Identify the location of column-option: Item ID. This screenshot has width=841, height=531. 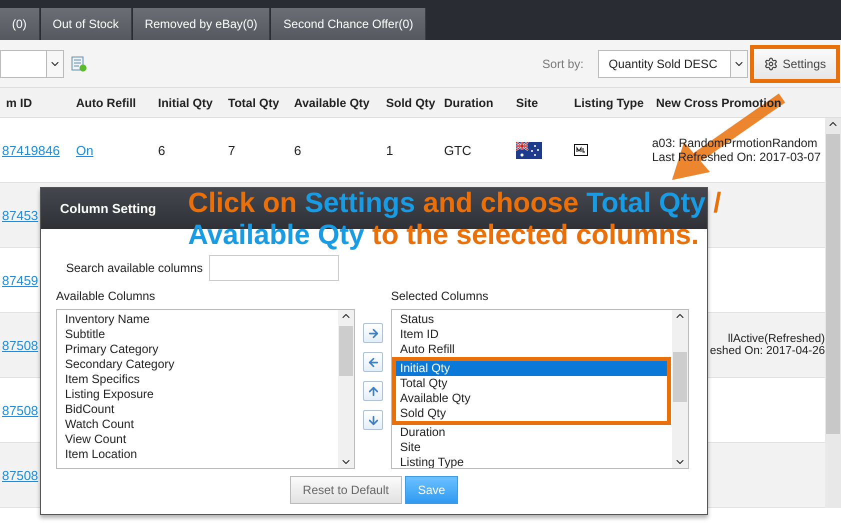
(532, 334).